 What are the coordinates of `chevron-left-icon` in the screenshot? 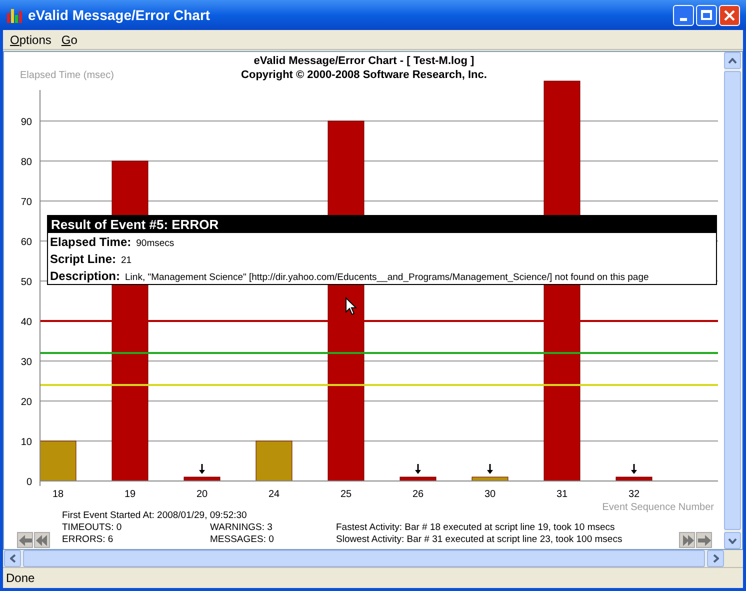 It's located at (13, 558).